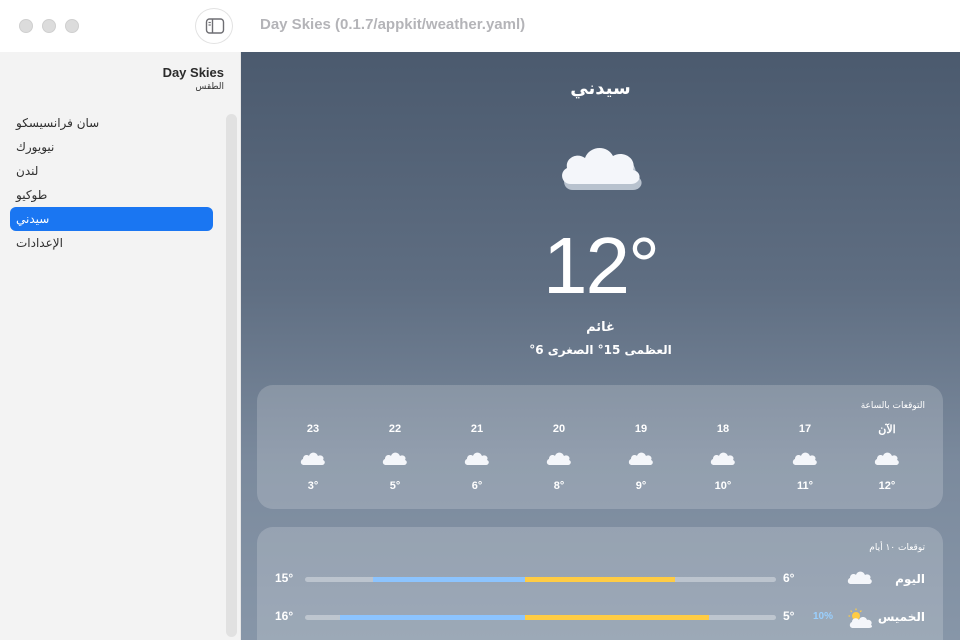  Describe the element at coordinates (805, 486) in the screenshot. I see `hour-temperature: 11°` at that location.